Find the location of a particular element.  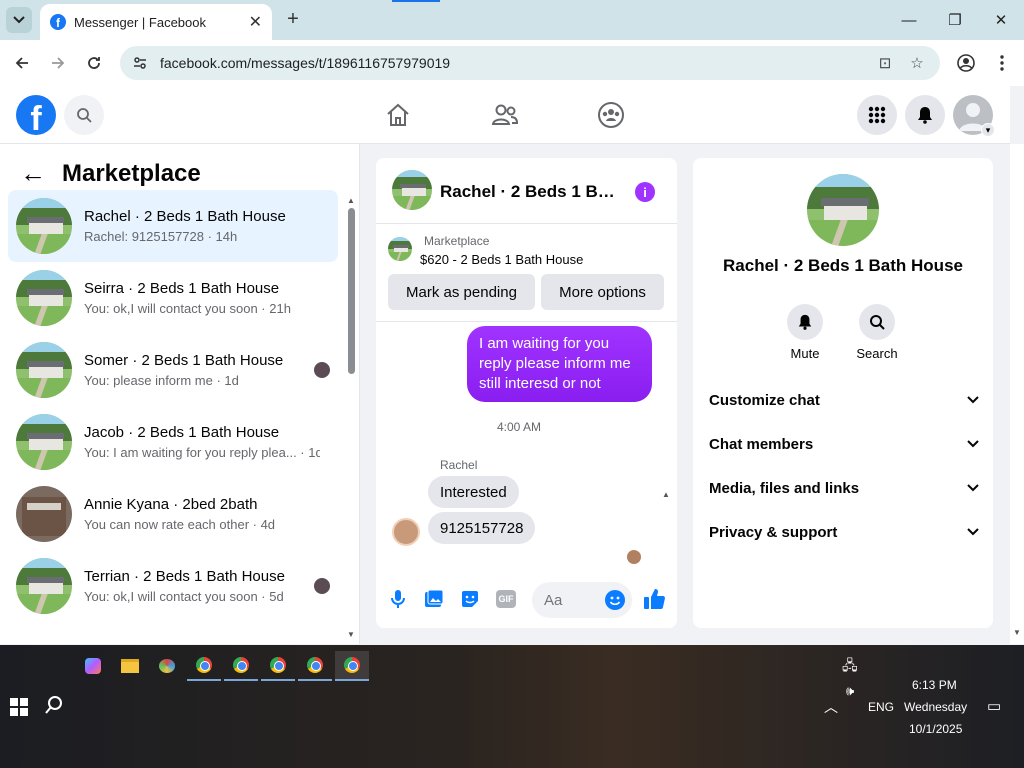

reload-icon is located at coordinates (94, 63).